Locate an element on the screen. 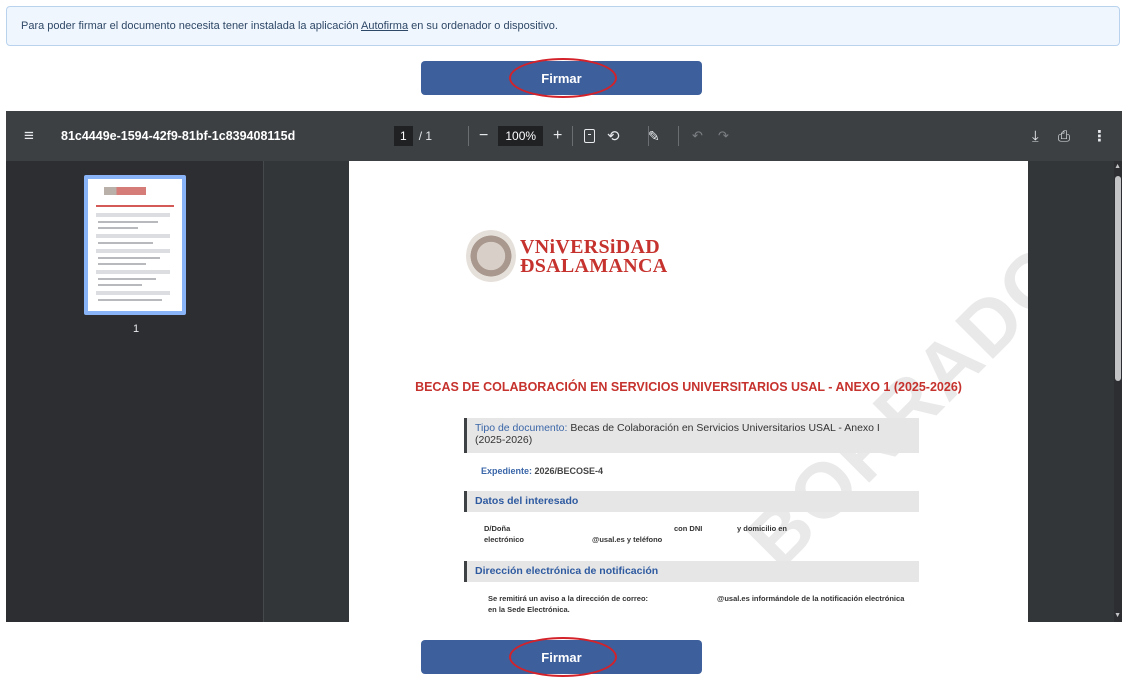  file-name: 81c4449e-1594-42f9-81bf-1c839408115d is located at coordinates (178, 136).